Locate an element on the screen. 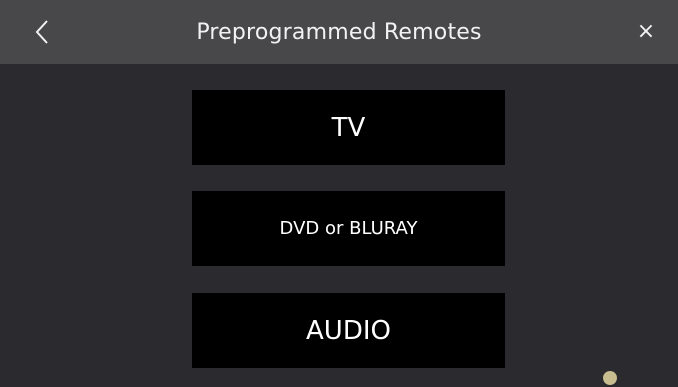  audio-remote-button: AUDIO is located at coordinates (348, 330).